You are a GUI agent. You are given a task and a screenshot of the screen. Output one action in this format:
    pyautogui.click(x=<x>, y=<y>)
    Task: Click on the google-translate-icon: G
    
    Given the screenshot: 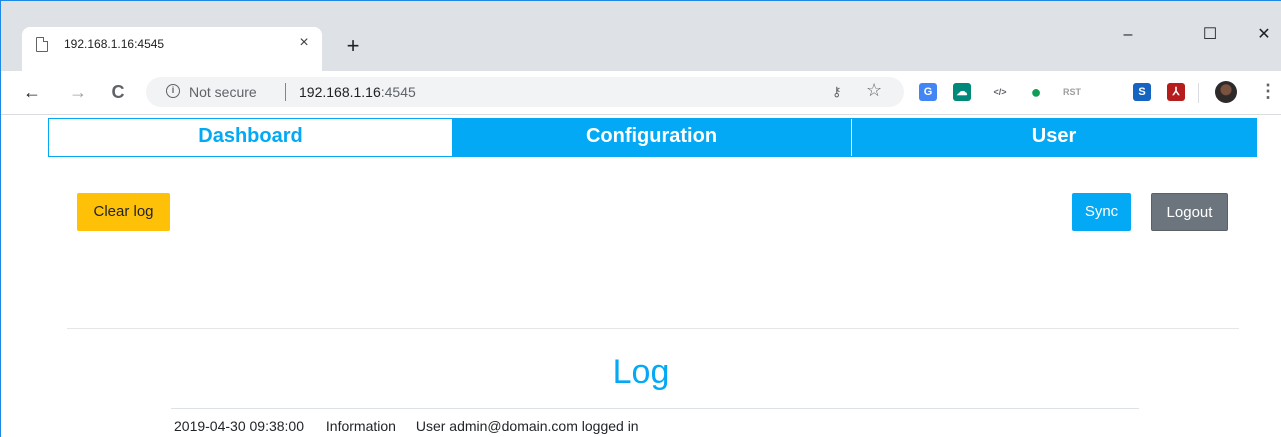 What is the action you would take?
    pyautogui.click(x=928, y=92)
    